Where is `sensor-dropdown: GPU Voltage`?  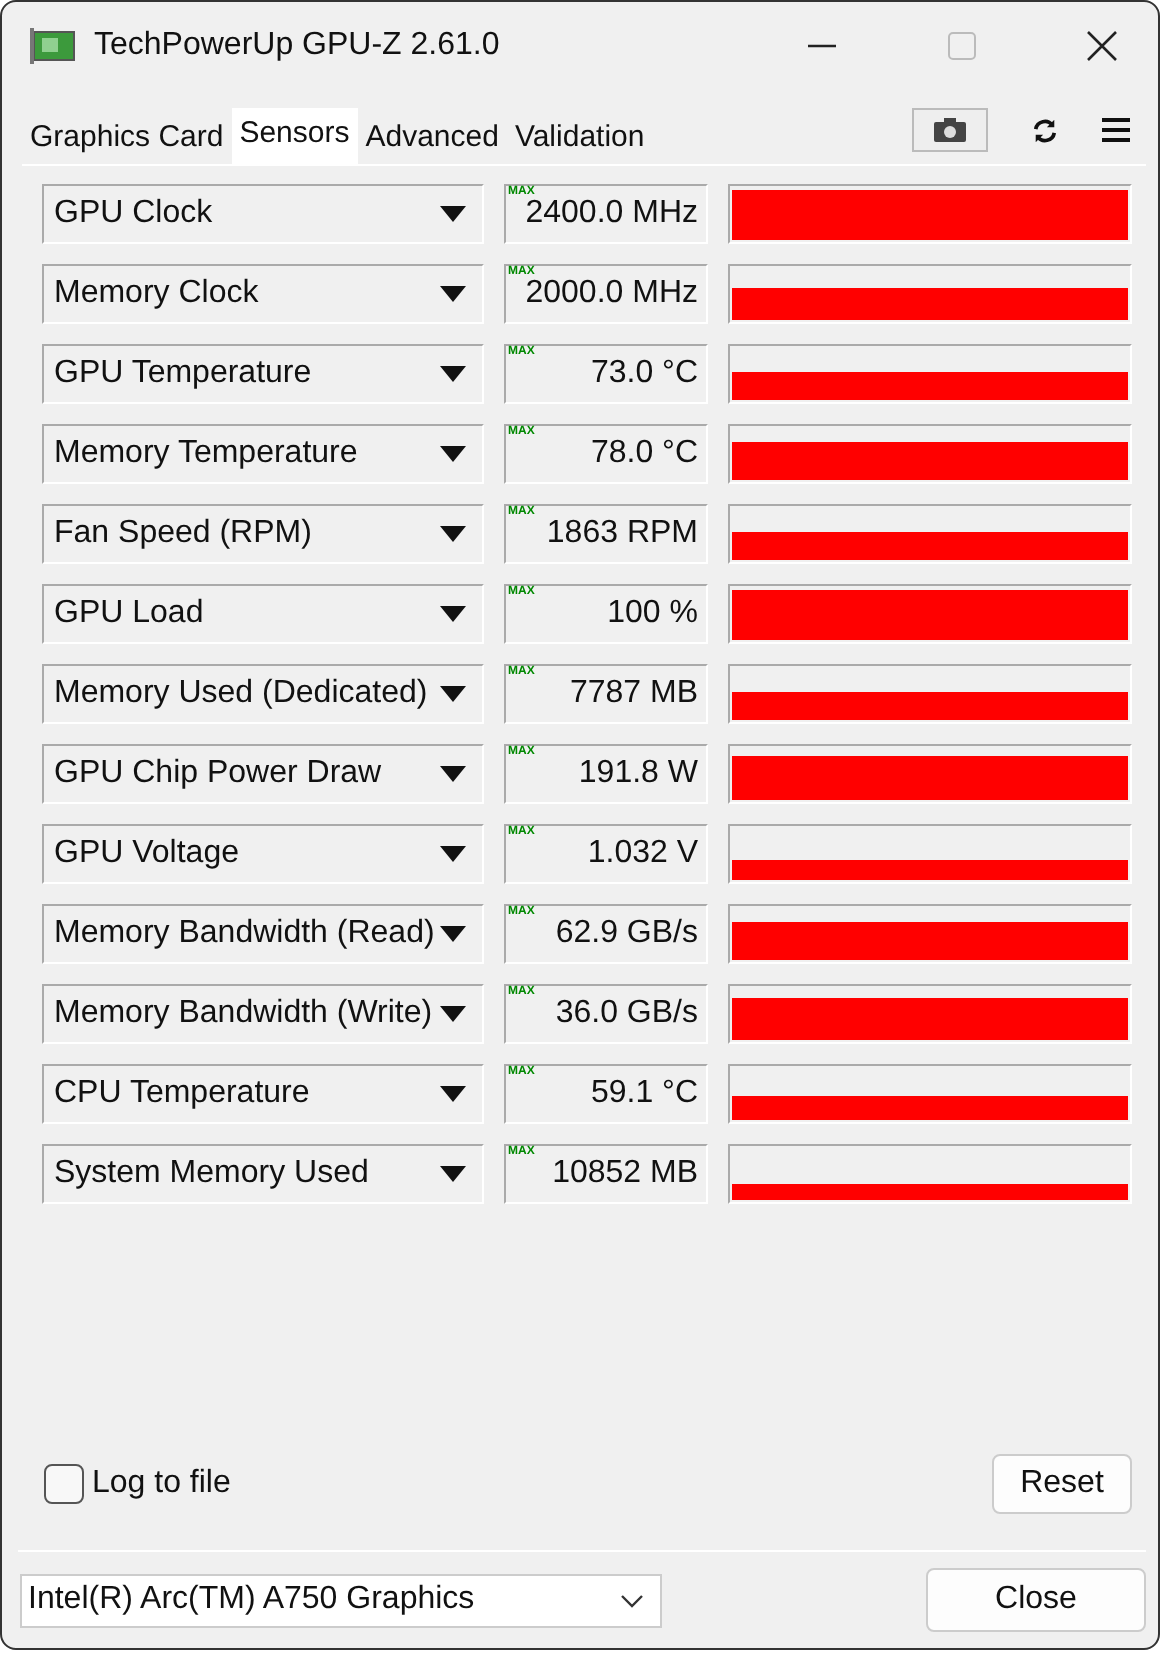
sensor-dropdown: GPU Voltage is located at coordinates (263, 854).